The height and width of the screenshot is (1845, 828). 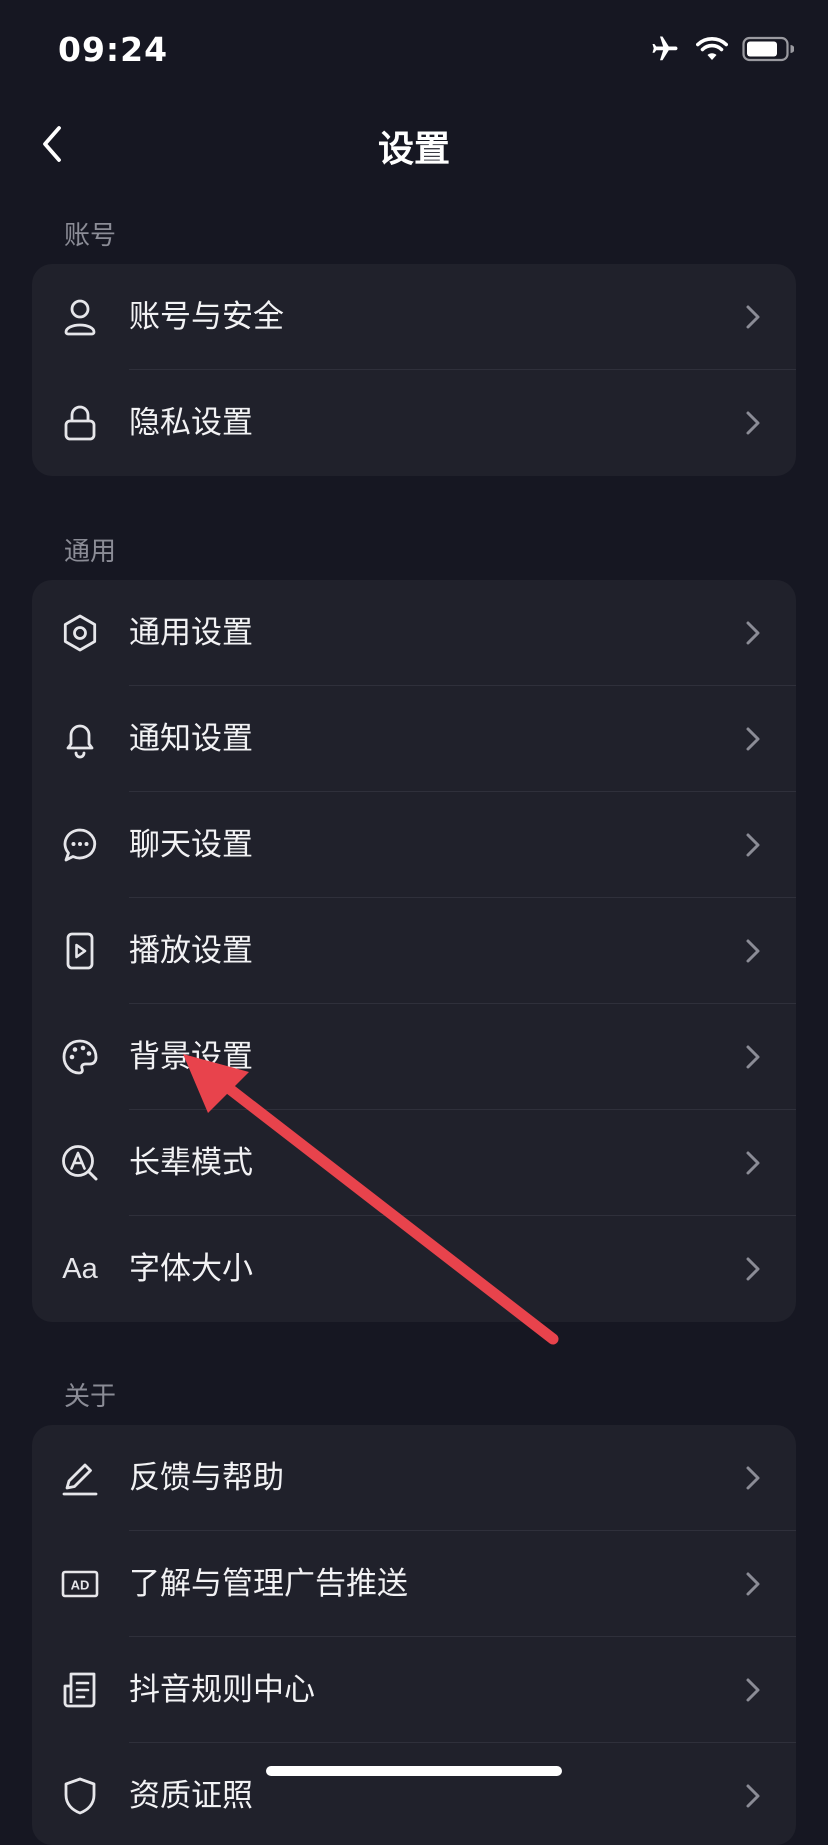 I want to click on row-label: 字体大小, so click(x=191, y=1269).